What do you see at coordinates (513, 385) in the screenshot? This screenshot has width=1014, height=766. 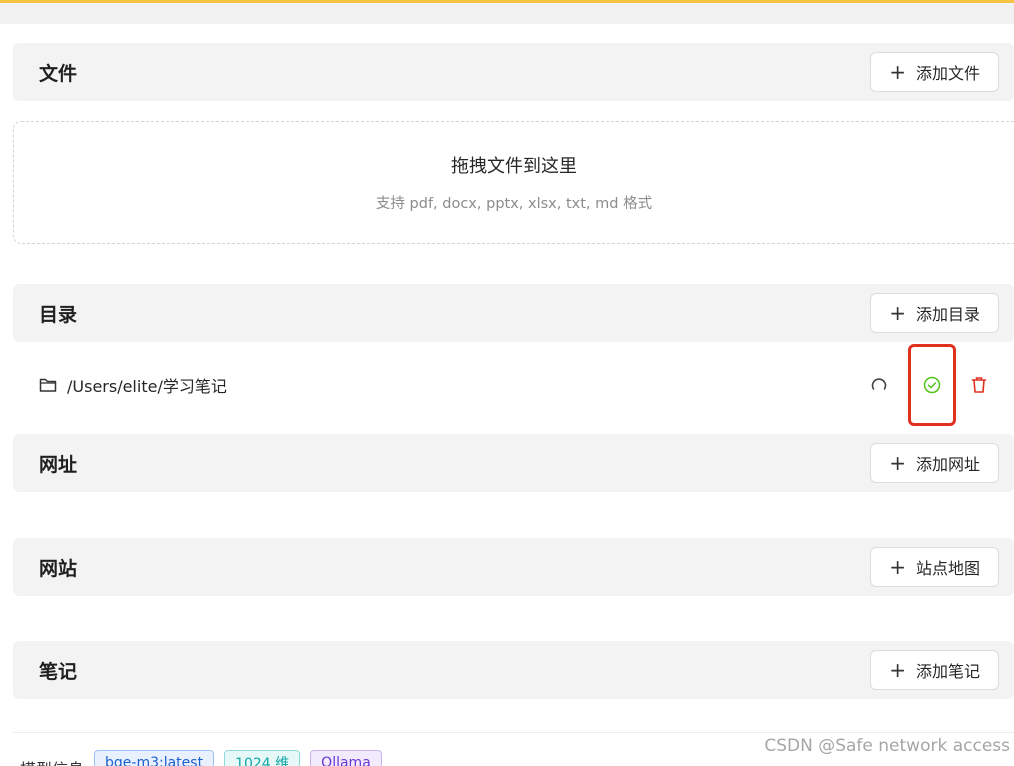 I see `directory-list-item: /Users/elite/学习笔记` at bounding box center [513, 385].